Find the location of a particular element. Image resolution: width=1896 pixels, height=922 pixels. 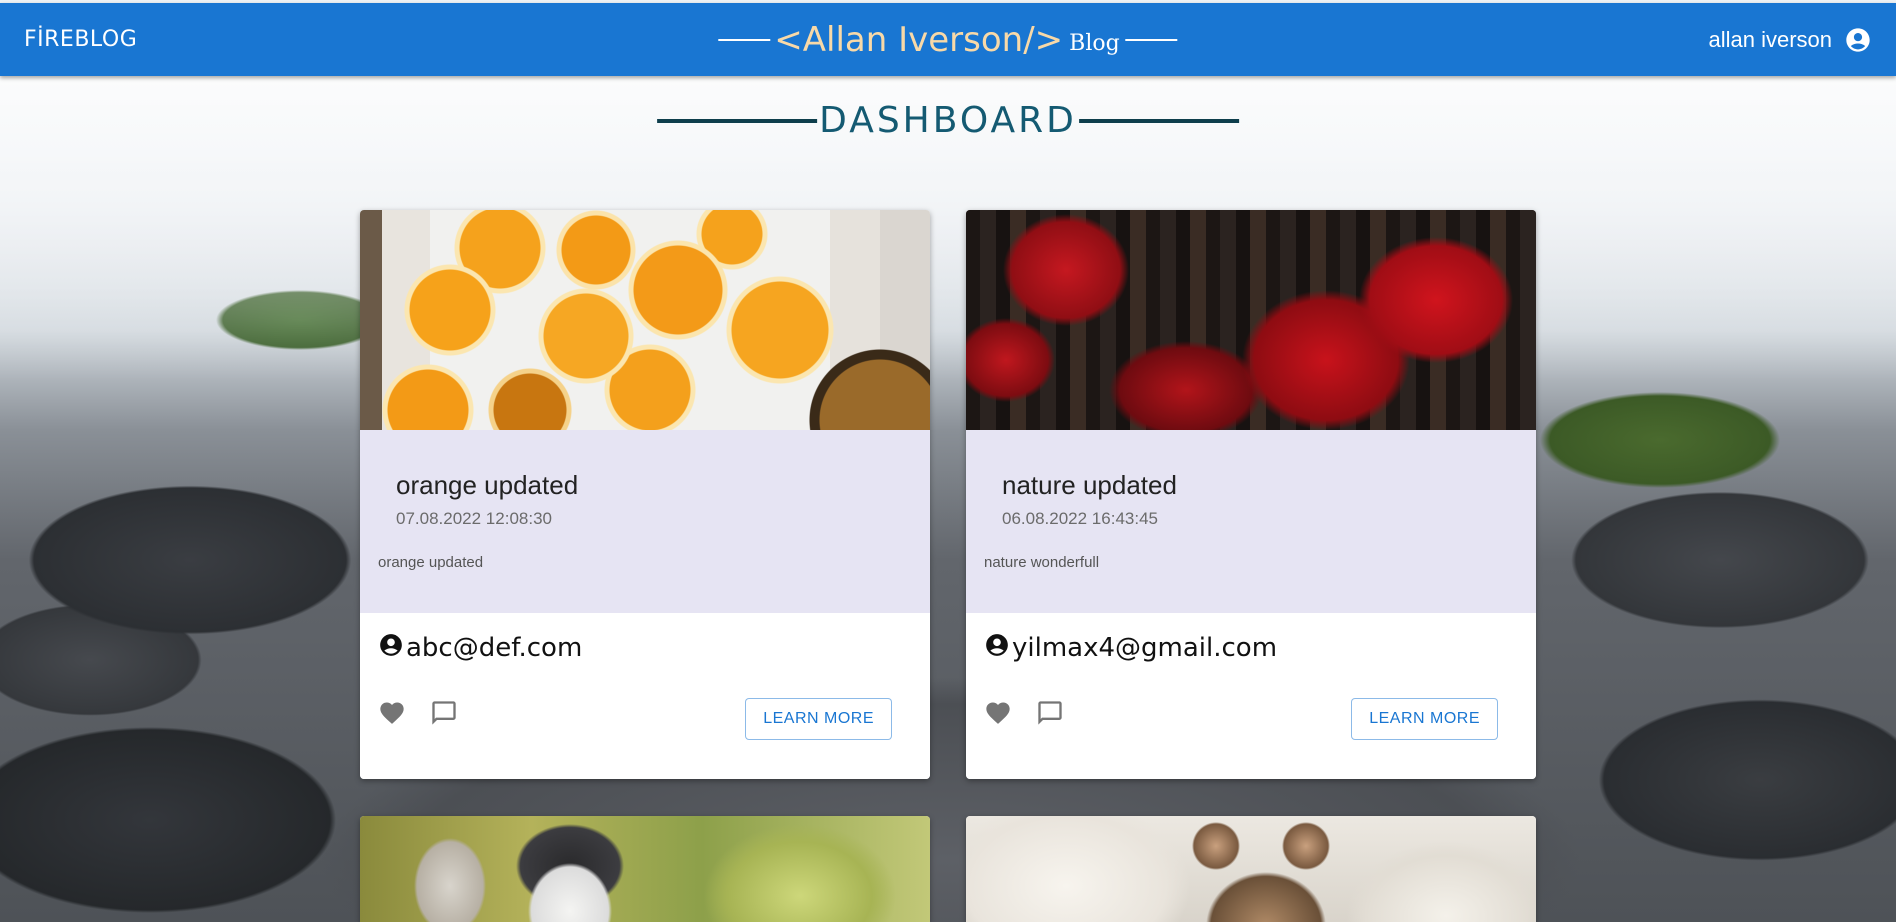

dashboard-heading: DASHBOARD is located at coordinates (948, 120).